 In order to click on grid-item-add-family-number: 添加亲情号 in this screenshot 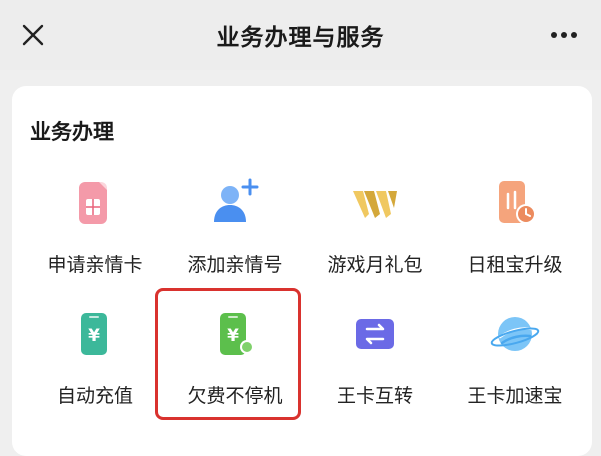, I will do `click(235, 233)`.